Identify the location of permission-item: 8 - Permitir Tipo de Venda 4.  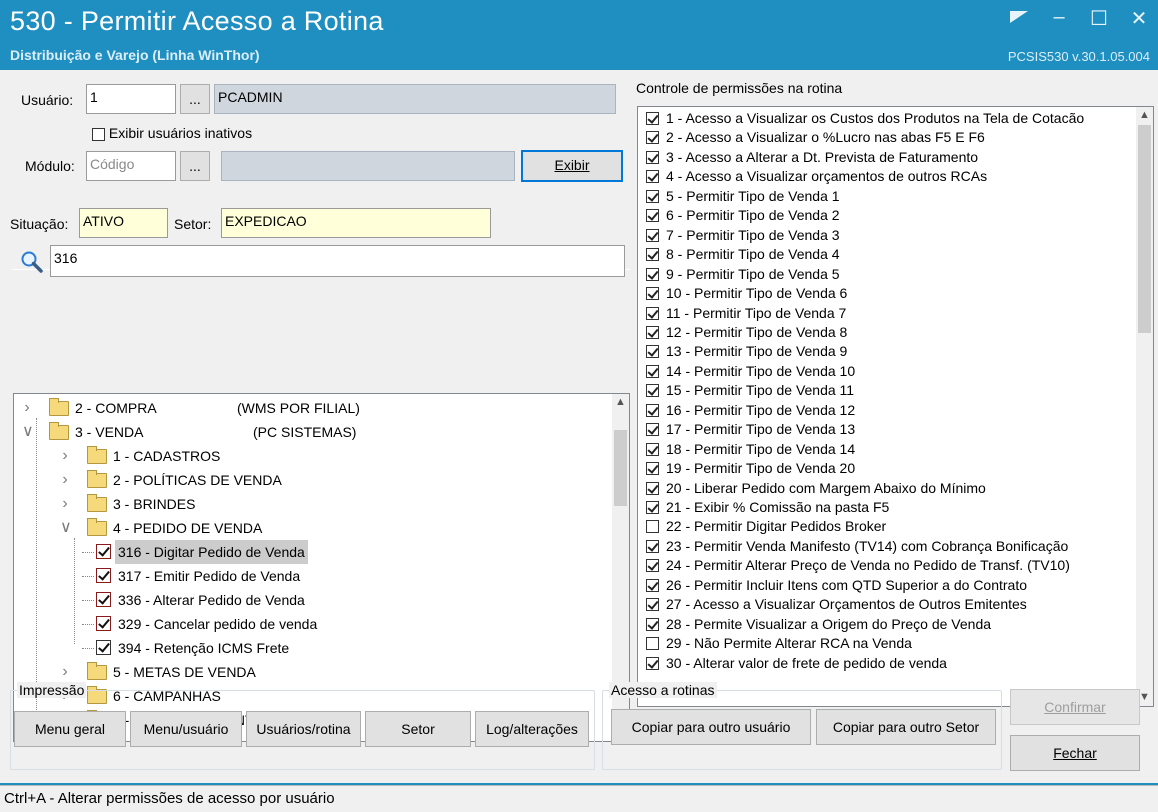
(883, 255).